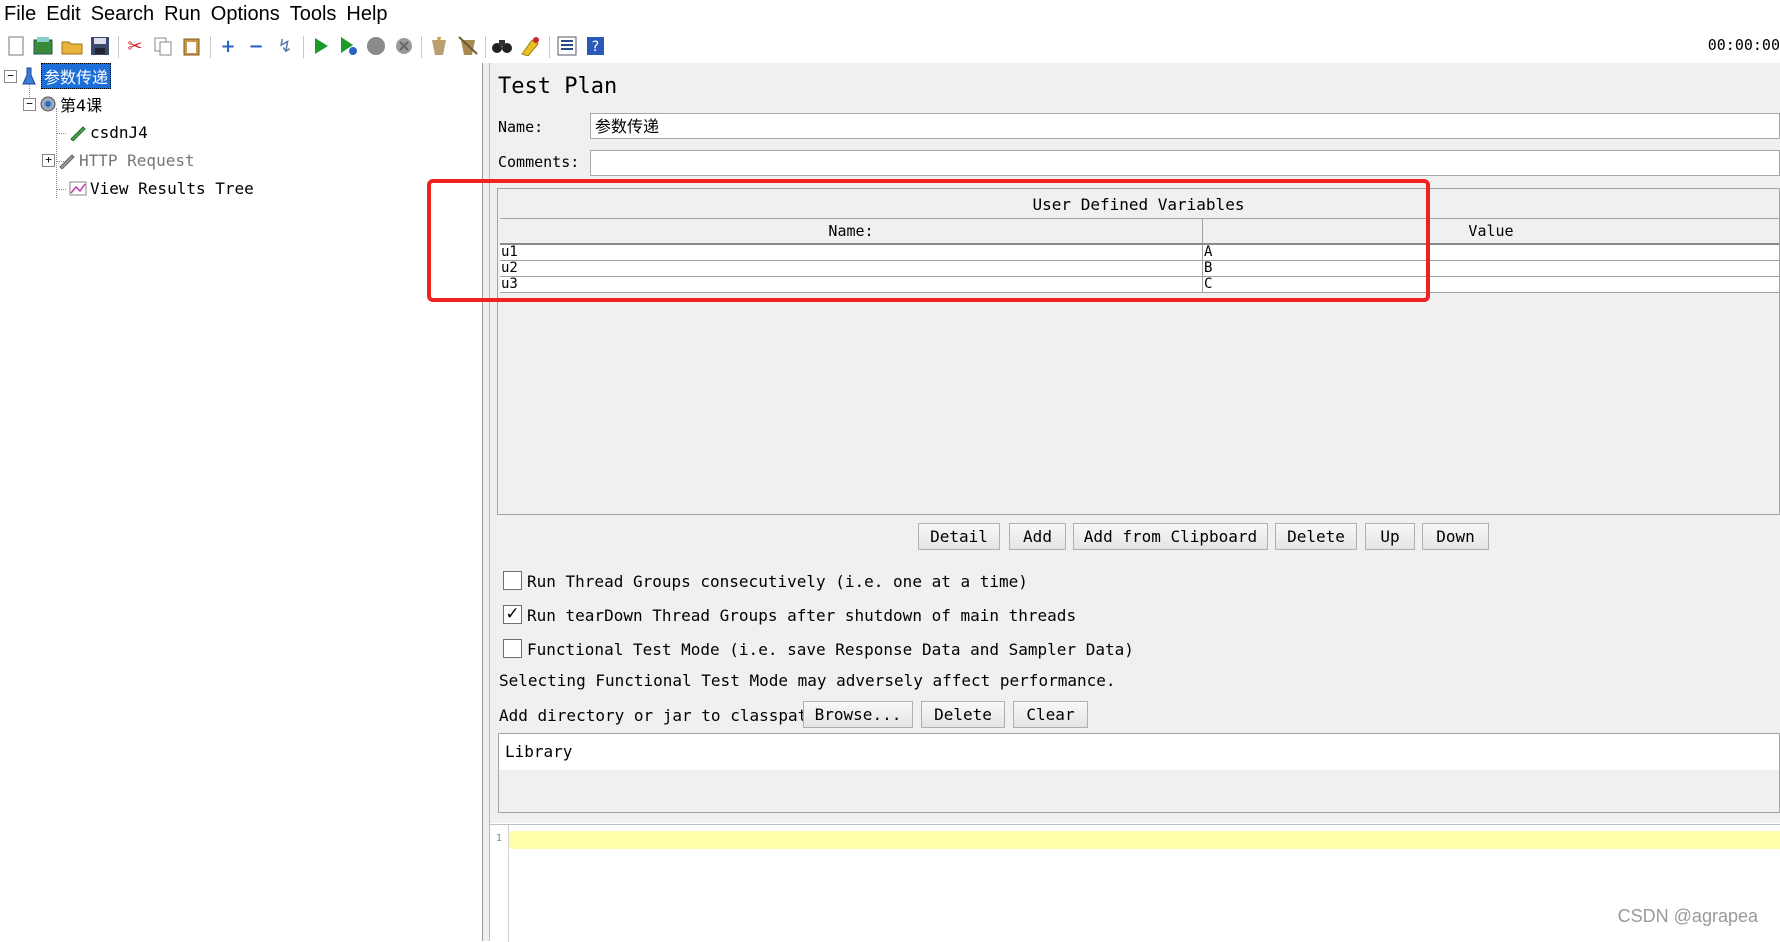 The height and width of the screenshot is (942, 1780). Describe the element at coordinates (366, 14) in the screenshot. I see `menu-help: Help` at that location.